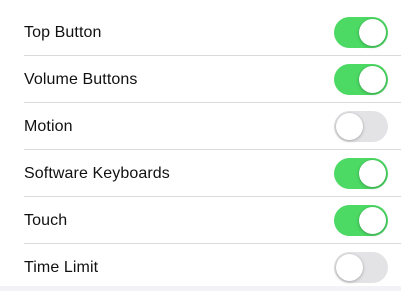  I want to click on top-button-toggle, so click(361, 32).